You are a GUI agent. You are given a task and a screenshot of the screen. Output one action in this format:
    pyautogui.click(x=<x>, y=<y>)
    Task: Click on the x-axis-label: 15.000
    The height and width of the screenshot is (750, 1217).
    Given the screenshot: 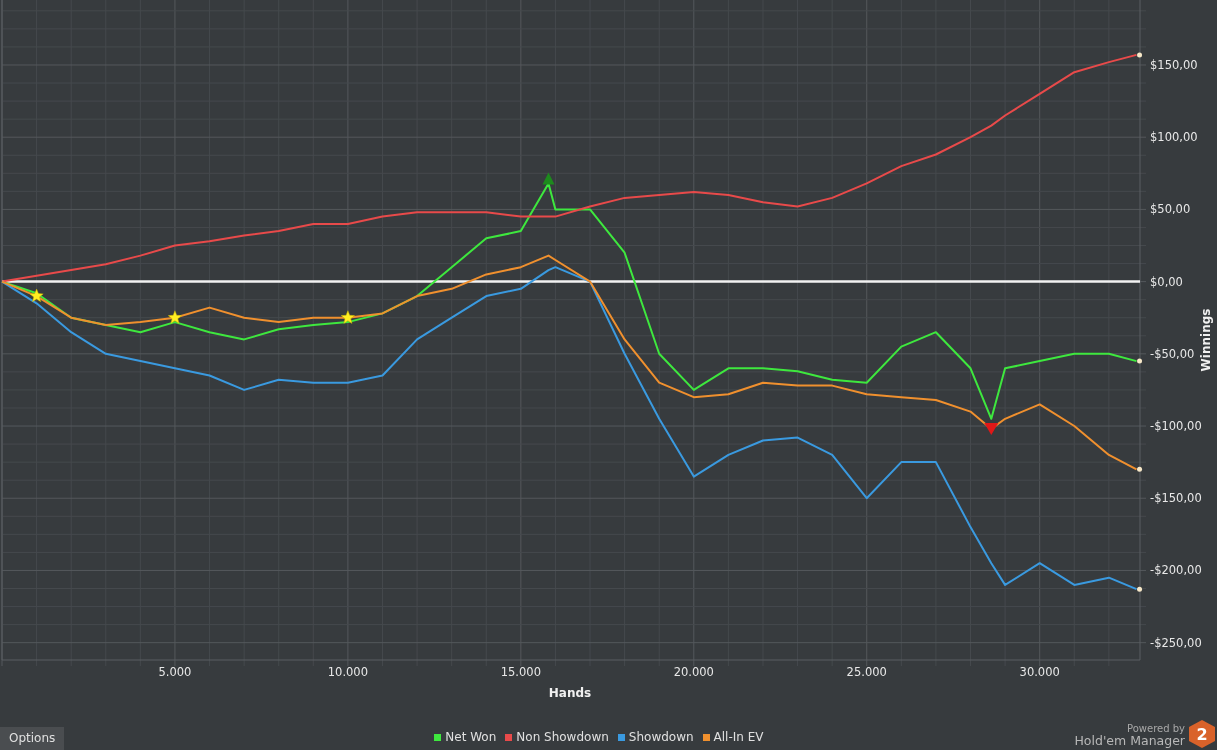 What is the action you would take?
    pyautogui.click(x=520, y=672)
    